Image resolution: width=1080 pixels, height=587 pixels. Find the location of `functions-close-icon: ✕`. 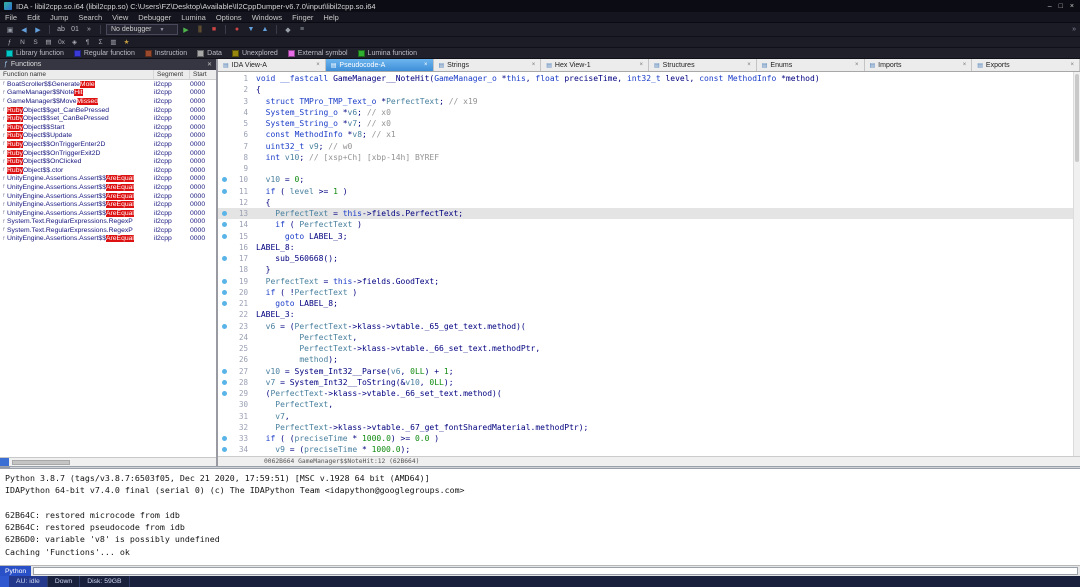

functions-close-icon: ✕ is located at coordinates (209, 64).